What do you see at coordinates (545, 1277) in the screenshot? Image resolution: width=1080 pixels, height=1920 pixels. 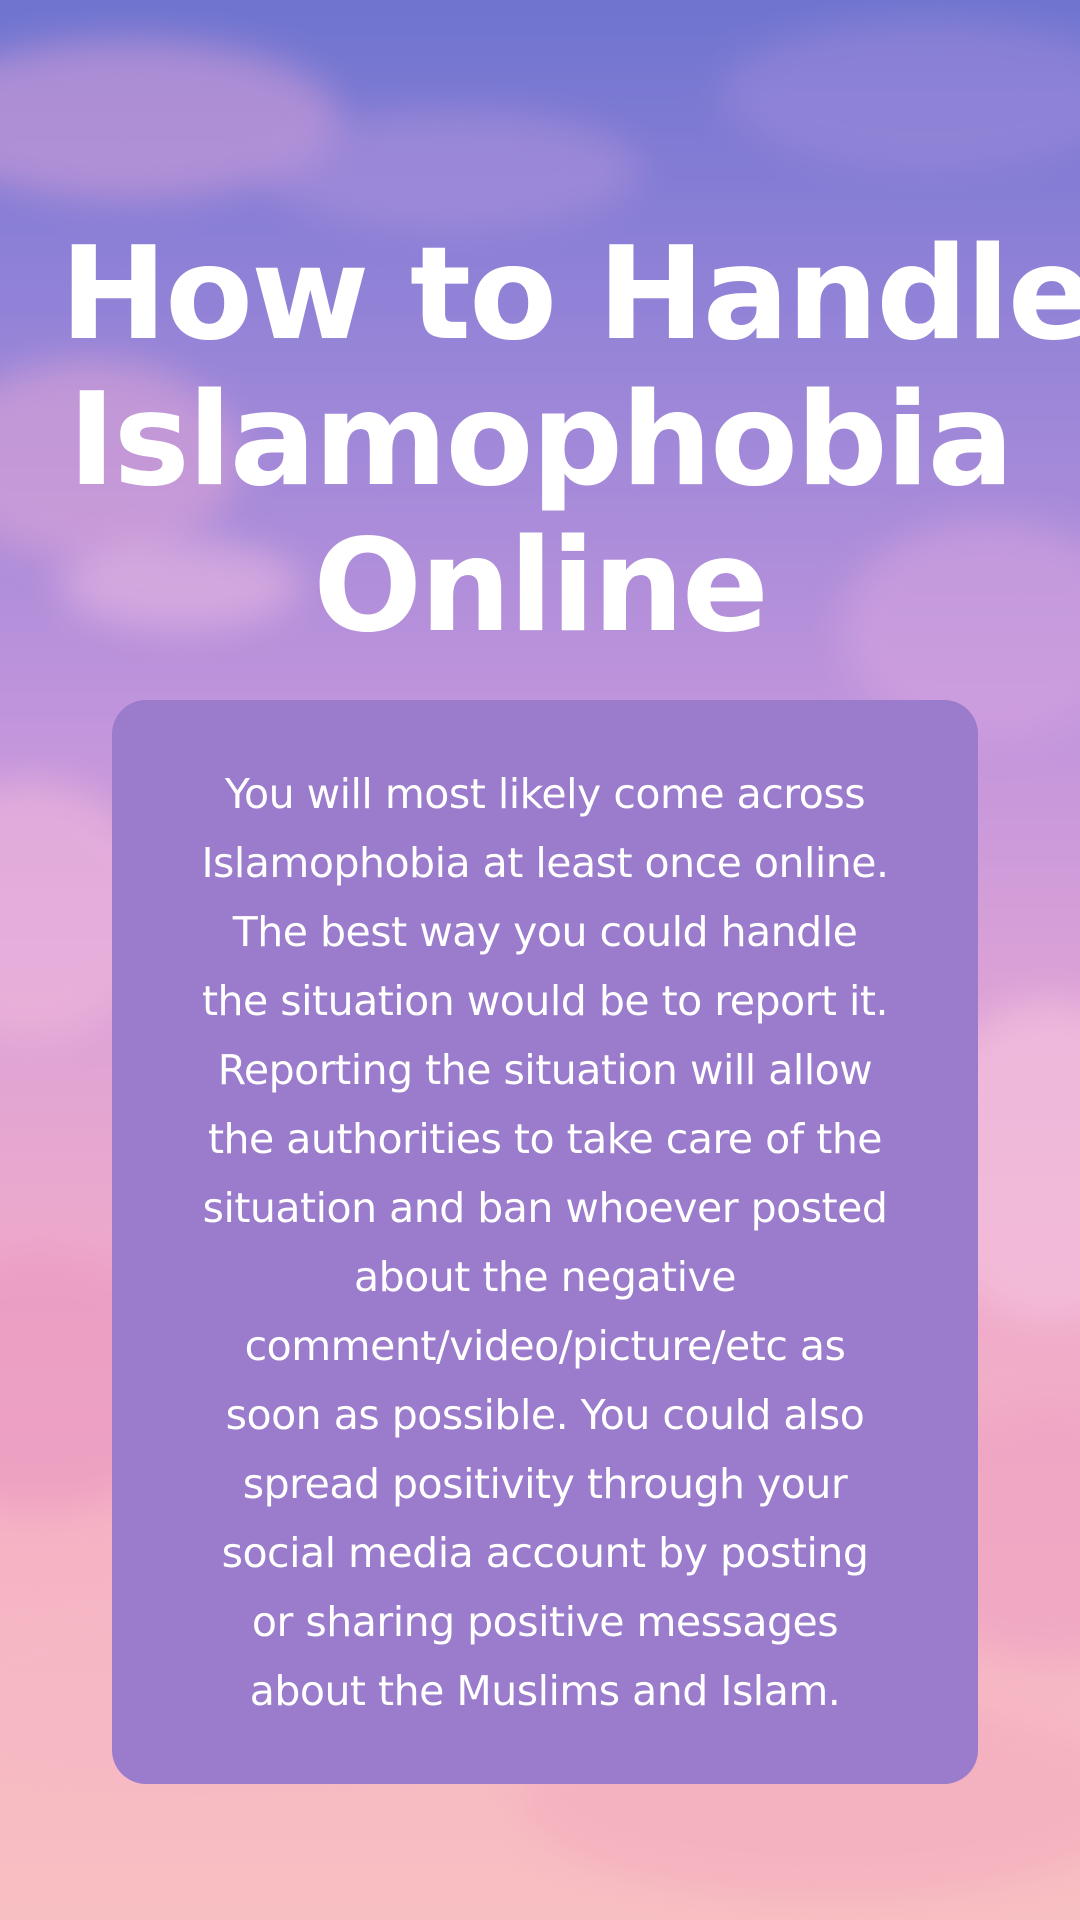 I see `body-line: about the negative` at bounding box center [545, 1277].